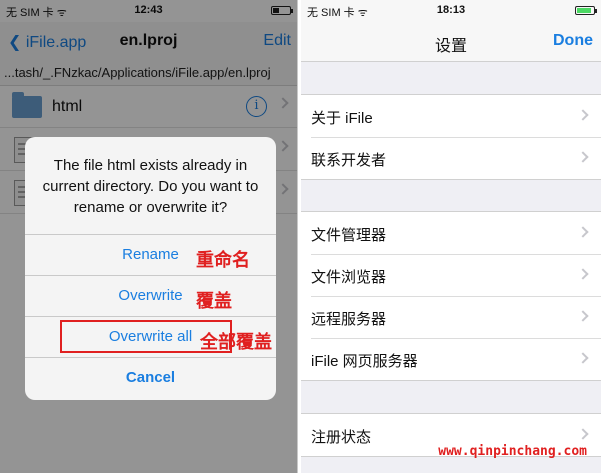  What do you see at coordinates (341, 437) in the screenshot?
I see `settings-row-label: 注册状态` at bounding box center [341, 437].